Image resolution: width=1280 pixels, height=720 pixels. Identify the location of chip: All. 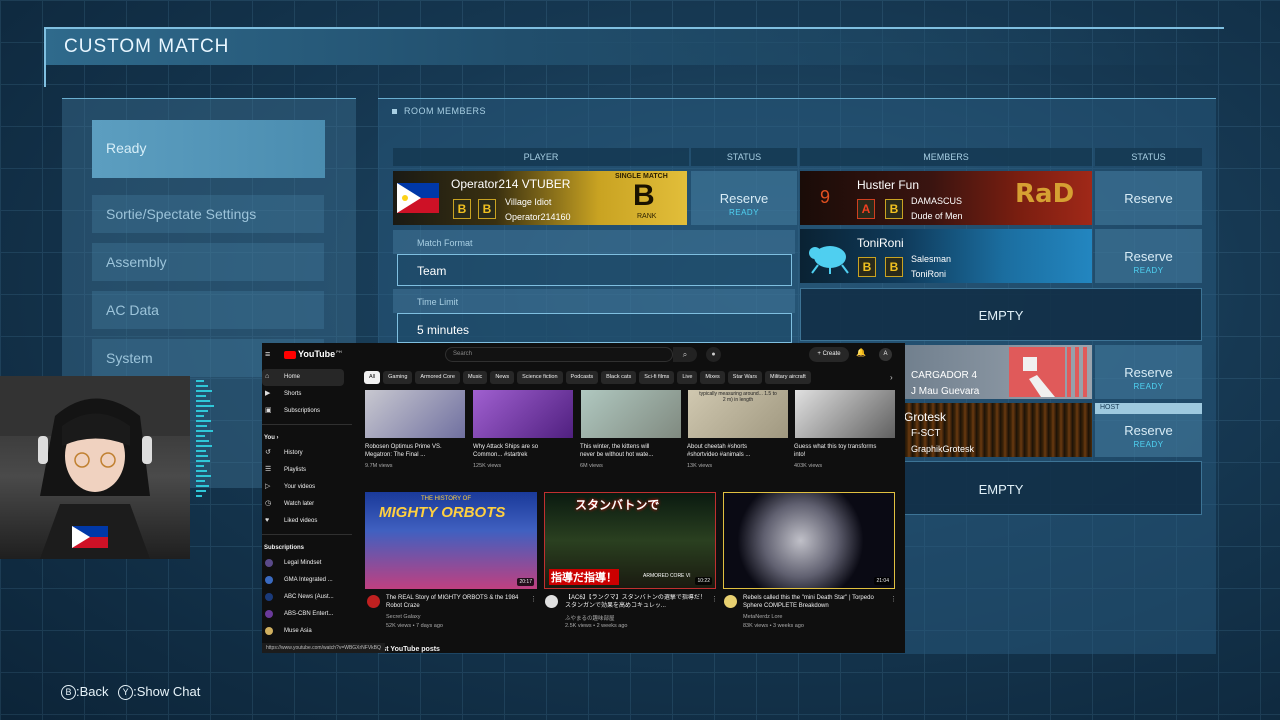
(372, 377).